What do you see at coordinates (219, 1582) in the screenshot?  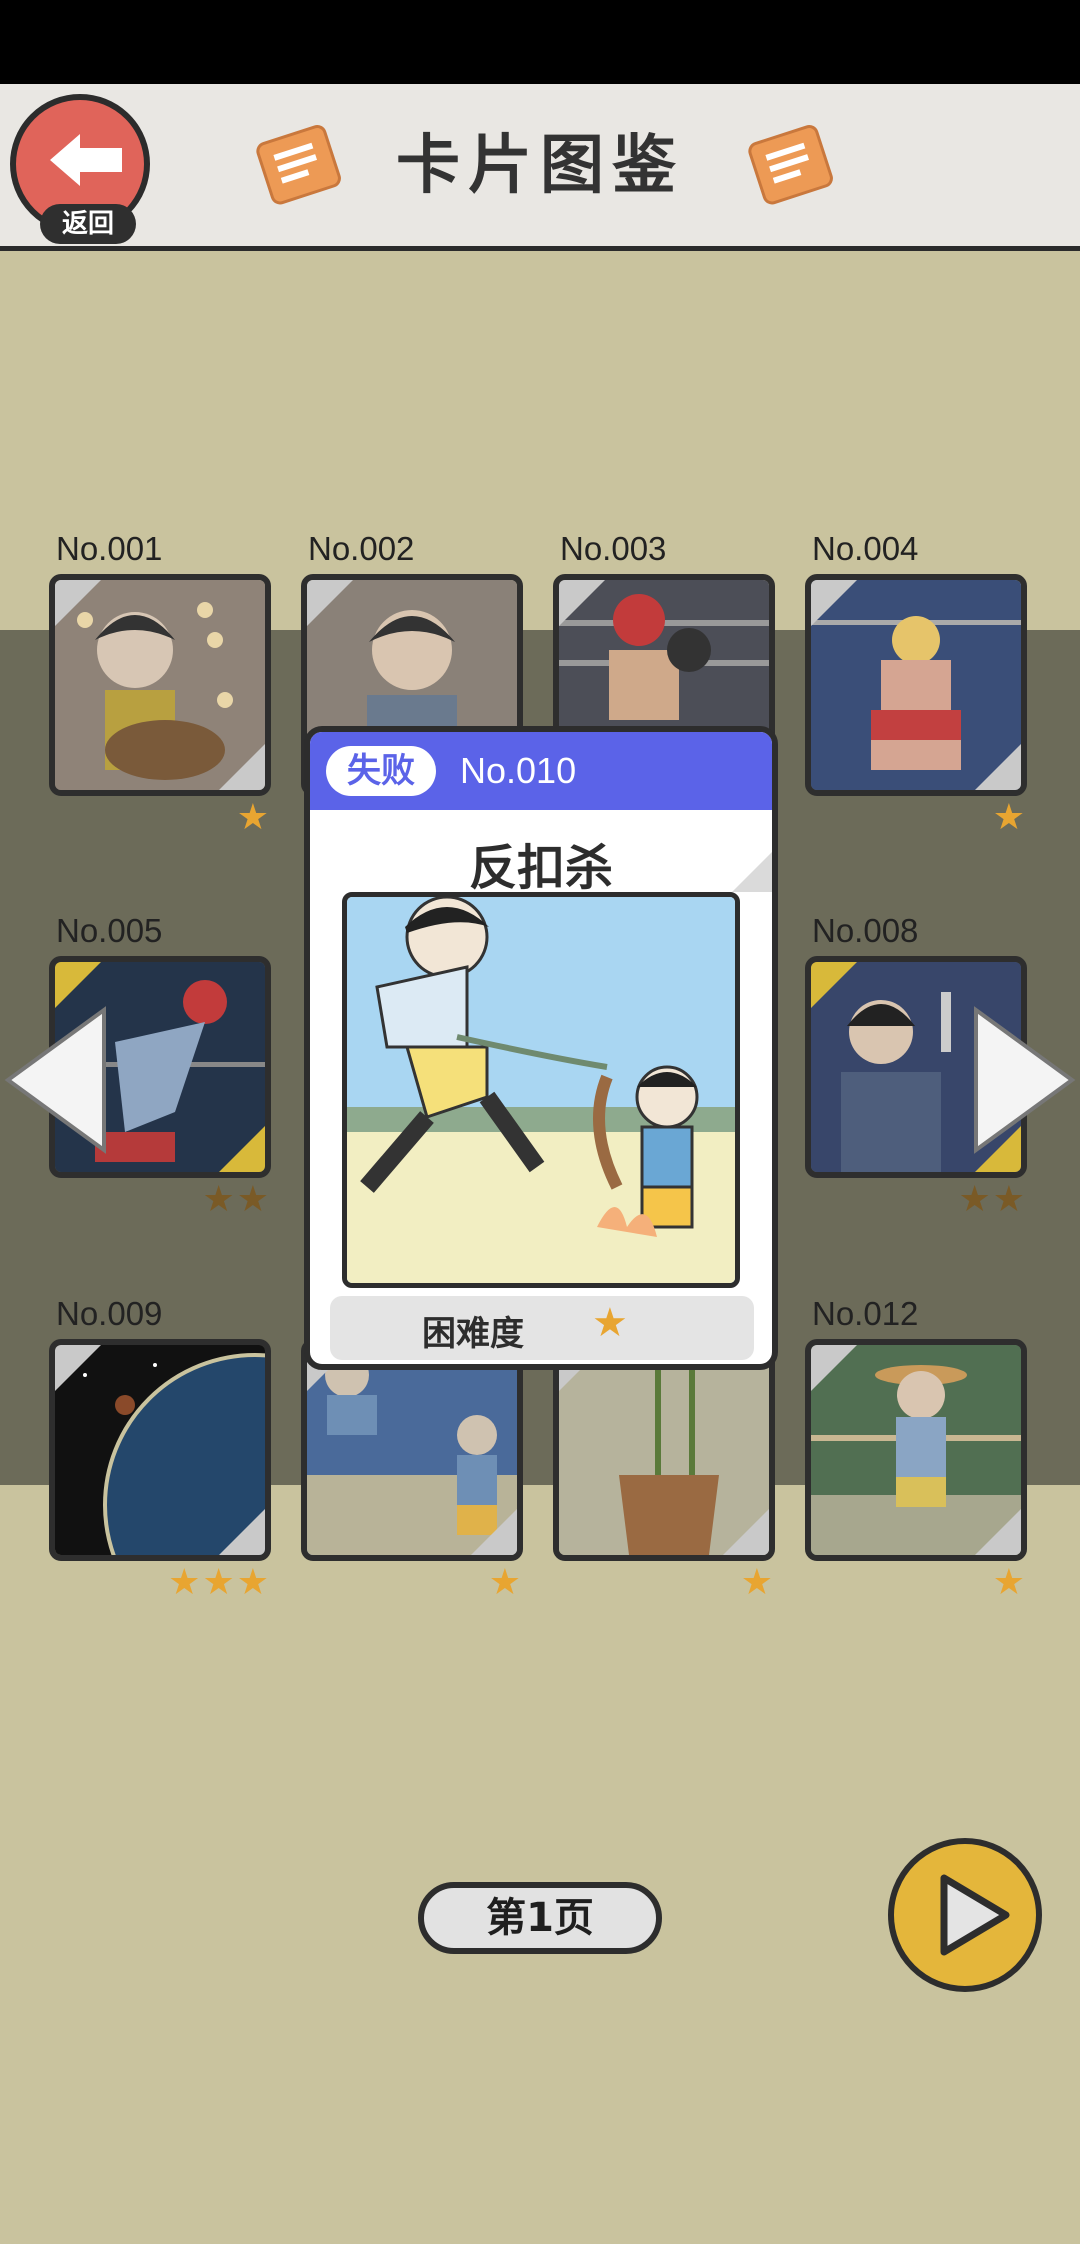 I see `card-stars: ★★★` at bounding box center [219, 1582].